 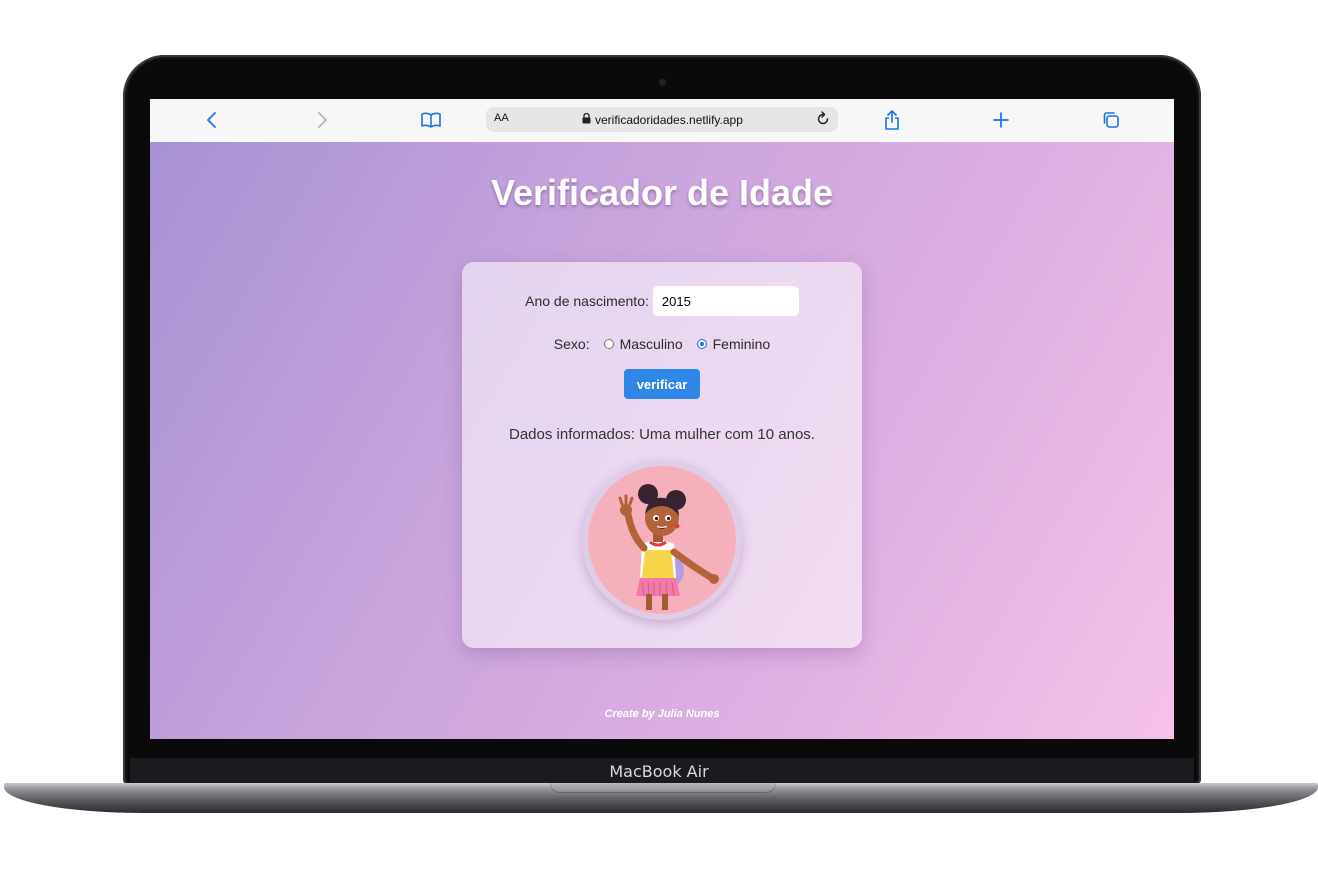 What do you see at coordinates (431, 120) in the screenshot?
I see `bookmarks-icon` at bounding box center [431, 120].